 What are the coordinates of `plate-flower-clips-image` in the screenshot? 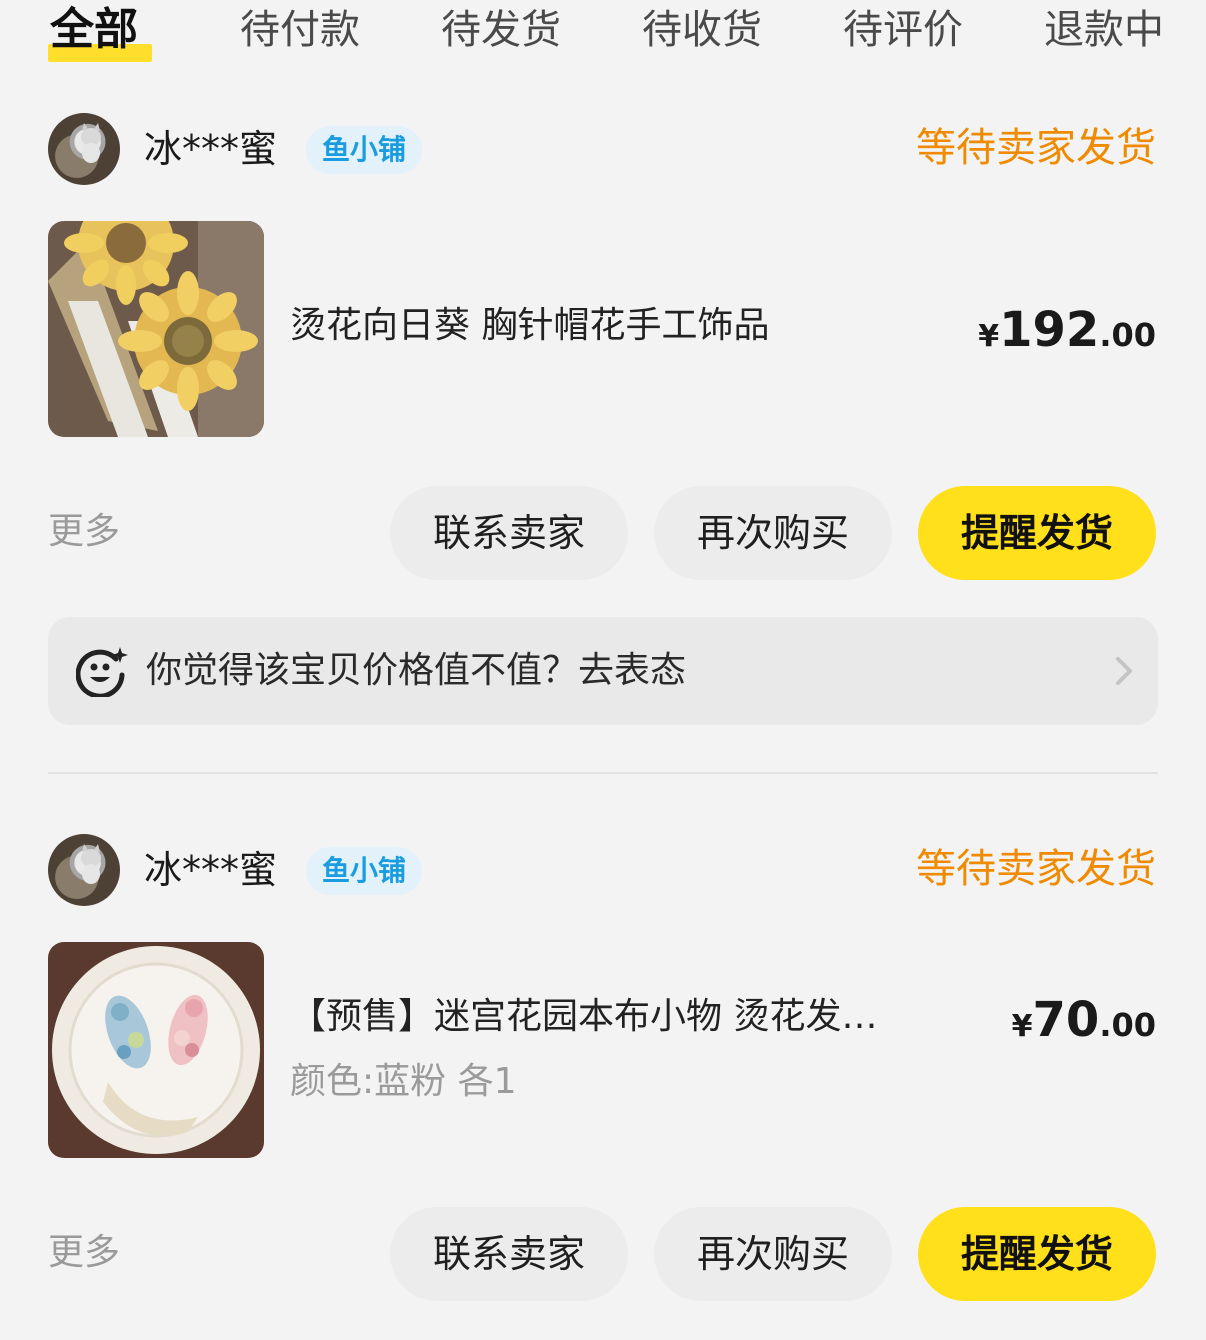 It's located at (156, 1050).